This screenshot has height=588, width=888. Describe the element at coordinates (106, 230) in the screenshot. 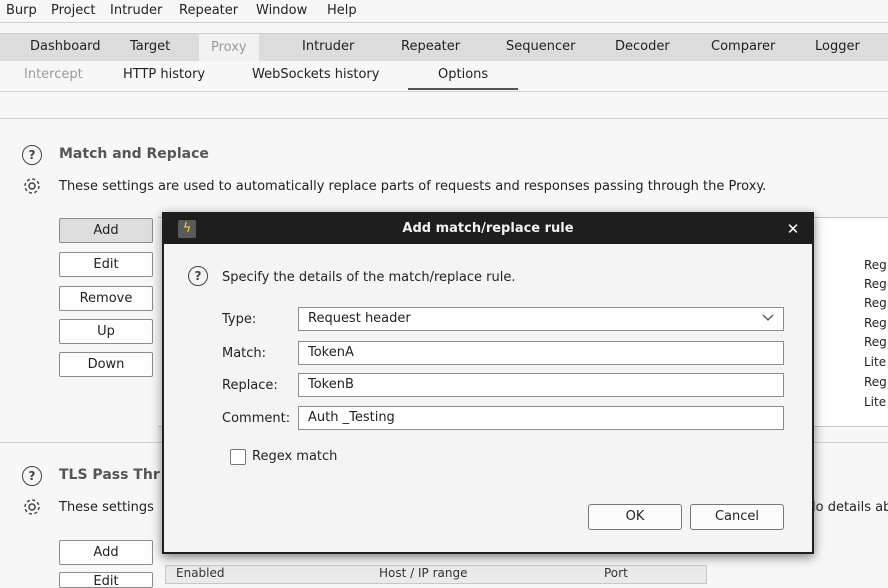

I see `add-rule-button: Add` at that location.